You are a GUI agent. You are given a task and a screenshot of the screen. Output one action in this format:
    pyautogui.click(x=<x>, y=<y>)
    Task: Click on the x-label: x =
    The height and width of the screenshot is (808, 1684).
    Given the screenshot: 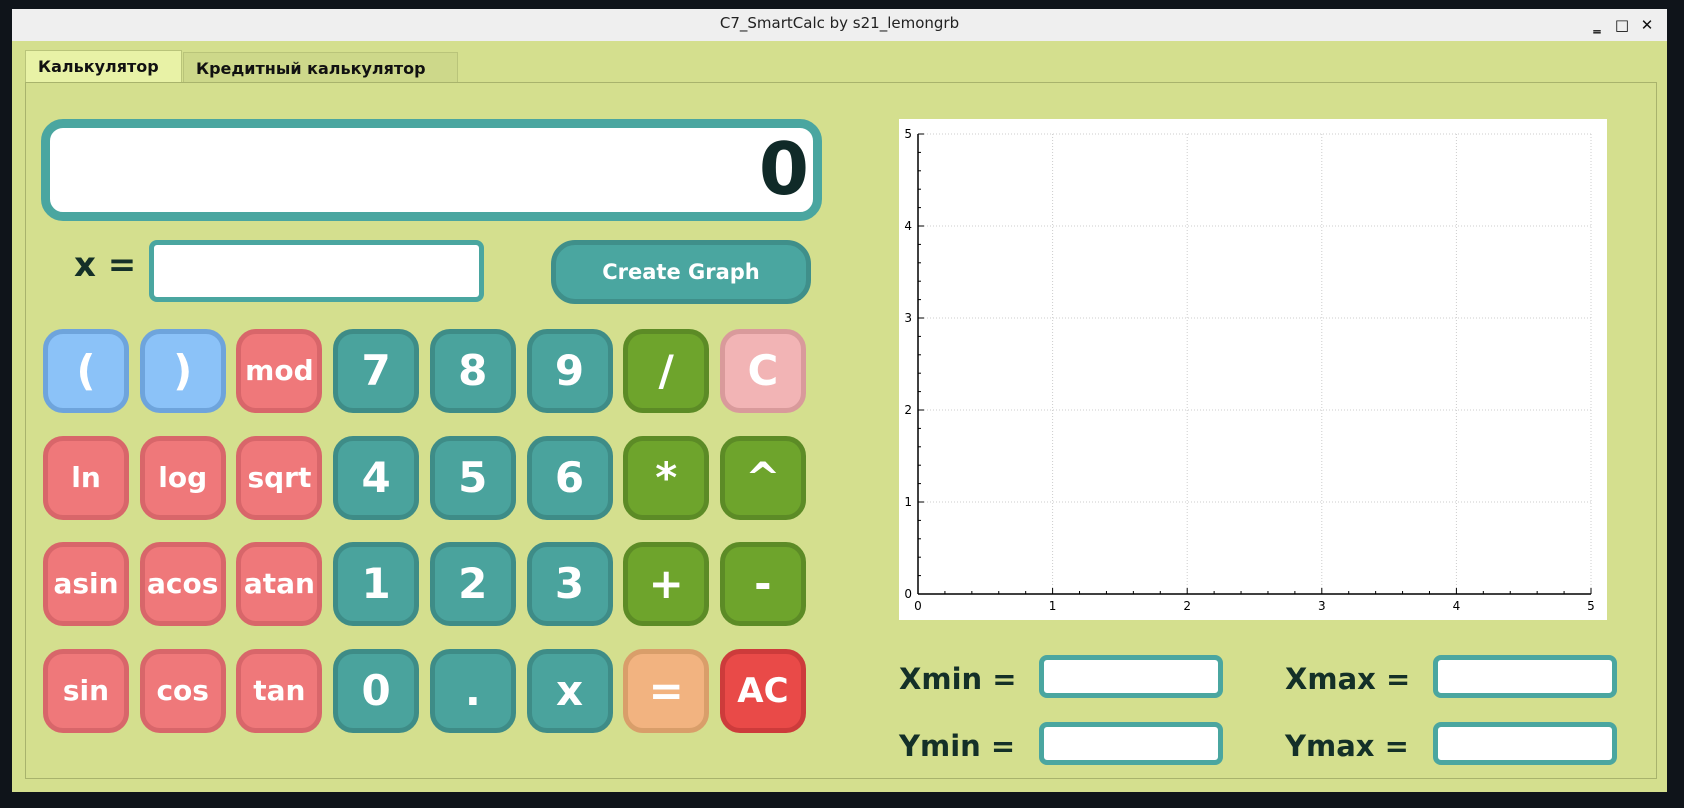 What is the action you would take?
    pyautogui.click(x=105, y=265)
    